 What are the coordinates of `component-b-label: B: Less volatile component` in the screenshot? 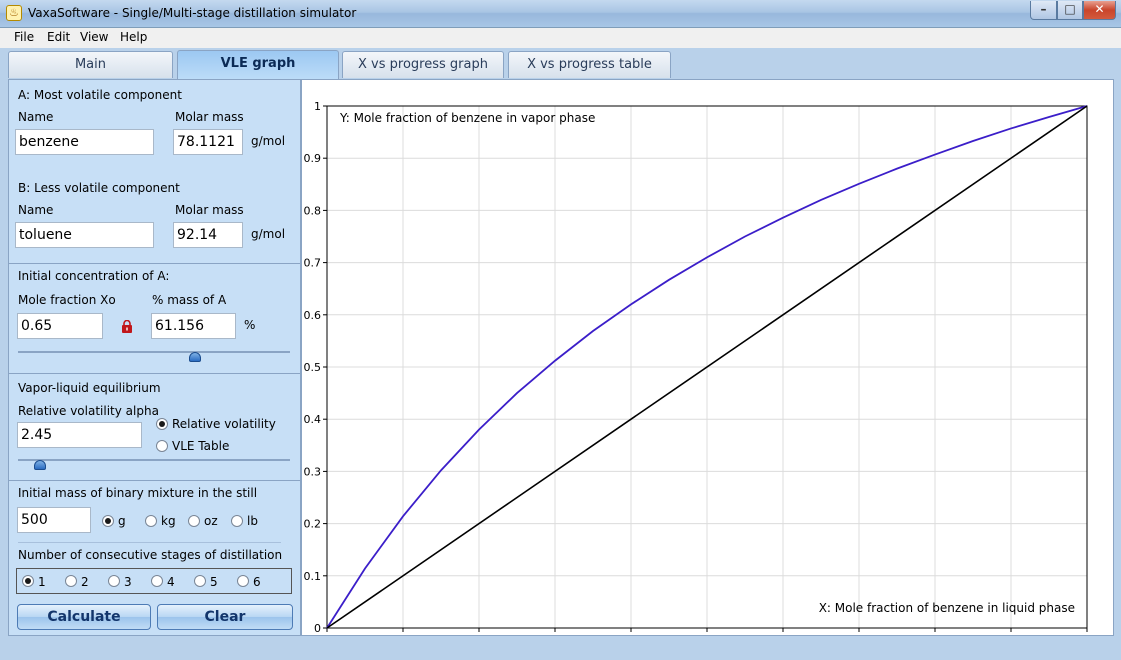 It's located at (99, 188).